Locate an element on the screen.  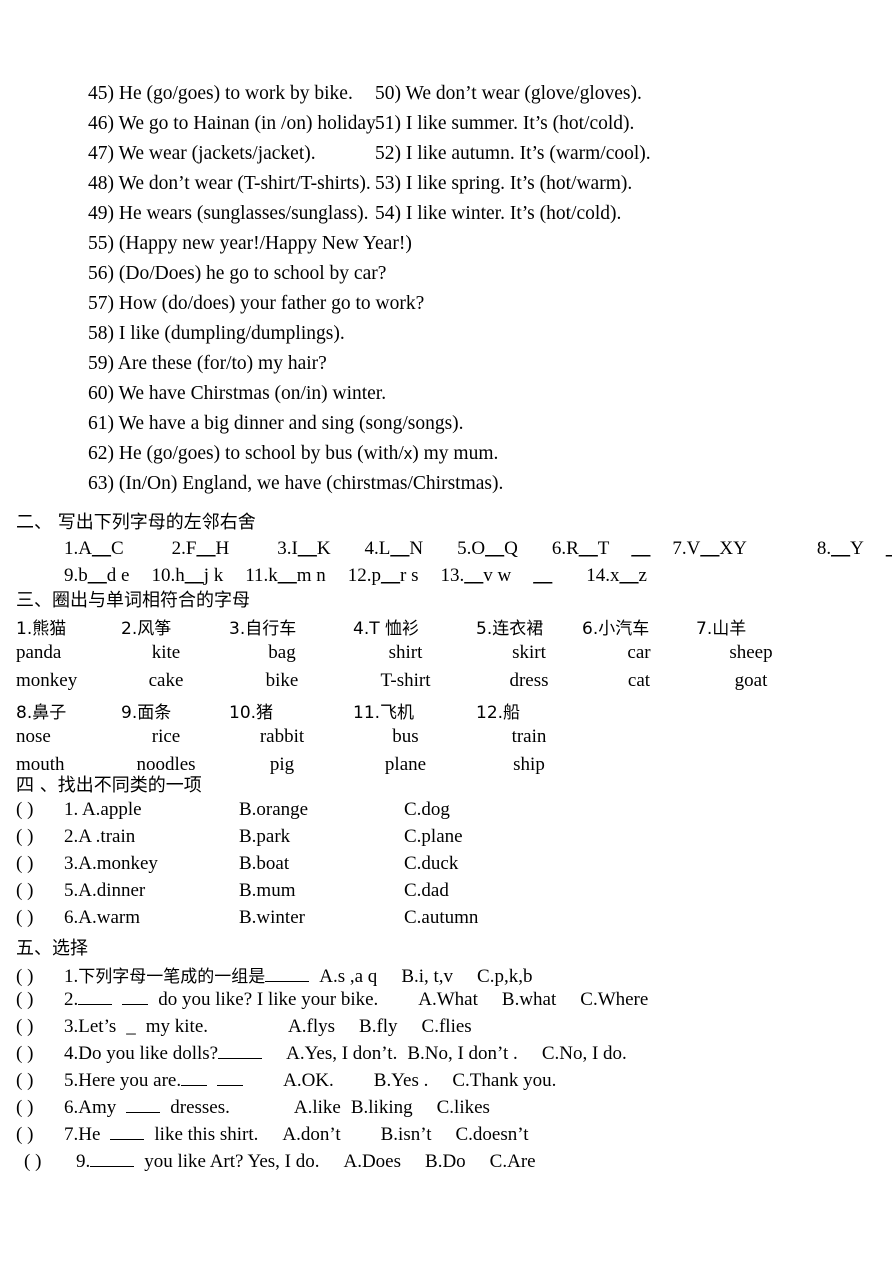
vocab-option-a: rice is located at coordinates (175, 740).